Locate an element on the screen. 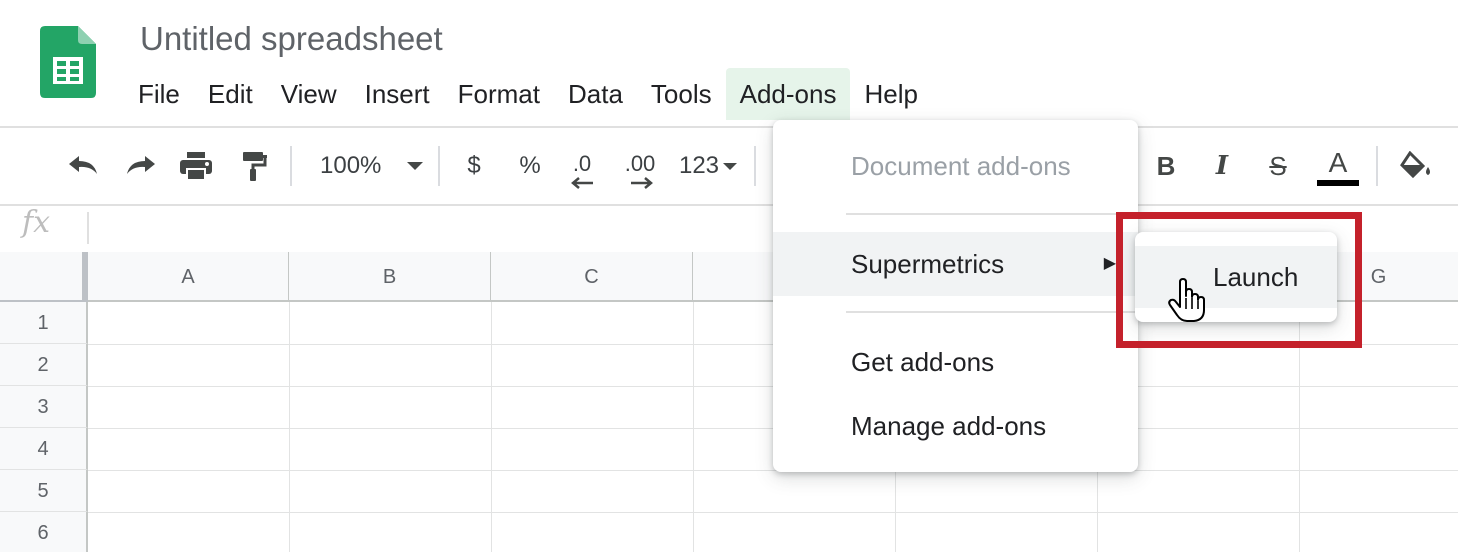 This screenshot has height=552, width=1458. annotation-highlight-box is located at coordinates (1239, 280).